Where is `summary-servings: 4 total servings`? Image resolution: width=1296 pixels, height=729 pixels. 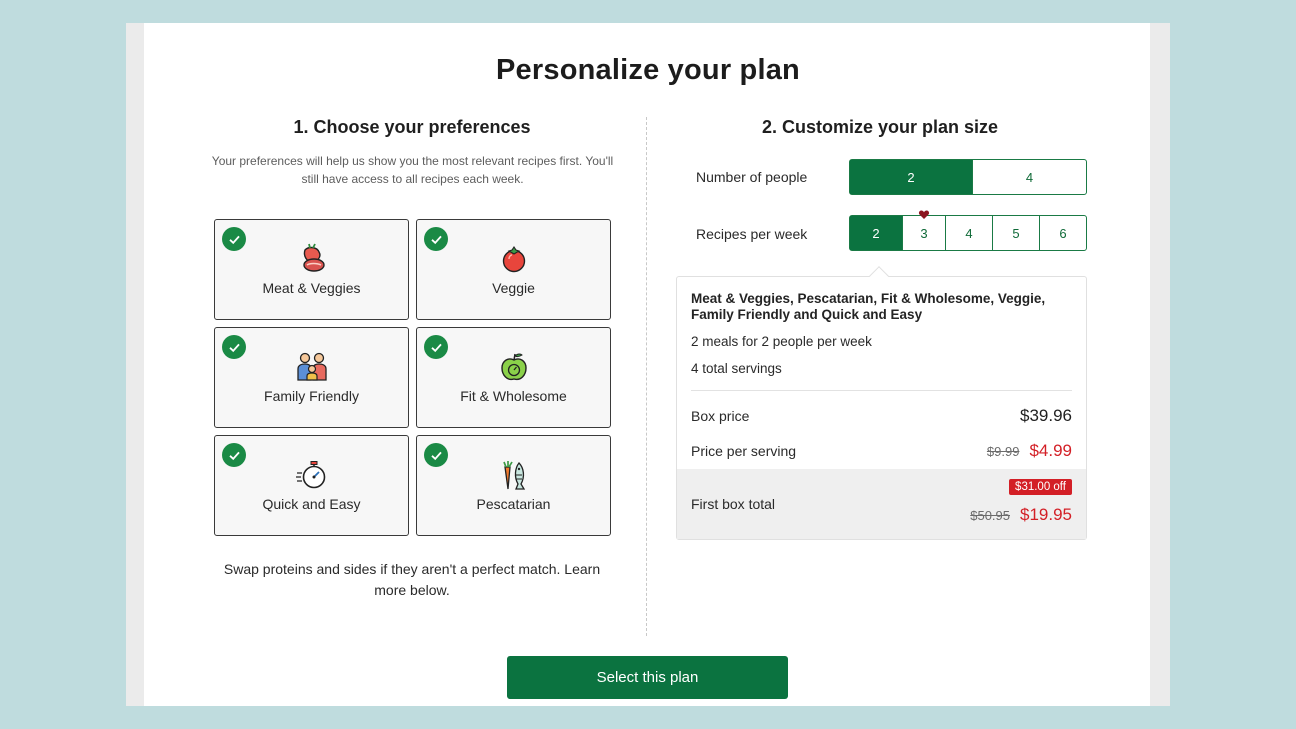 summary-servings: 4 total servings is located at coordinates (736, 368).